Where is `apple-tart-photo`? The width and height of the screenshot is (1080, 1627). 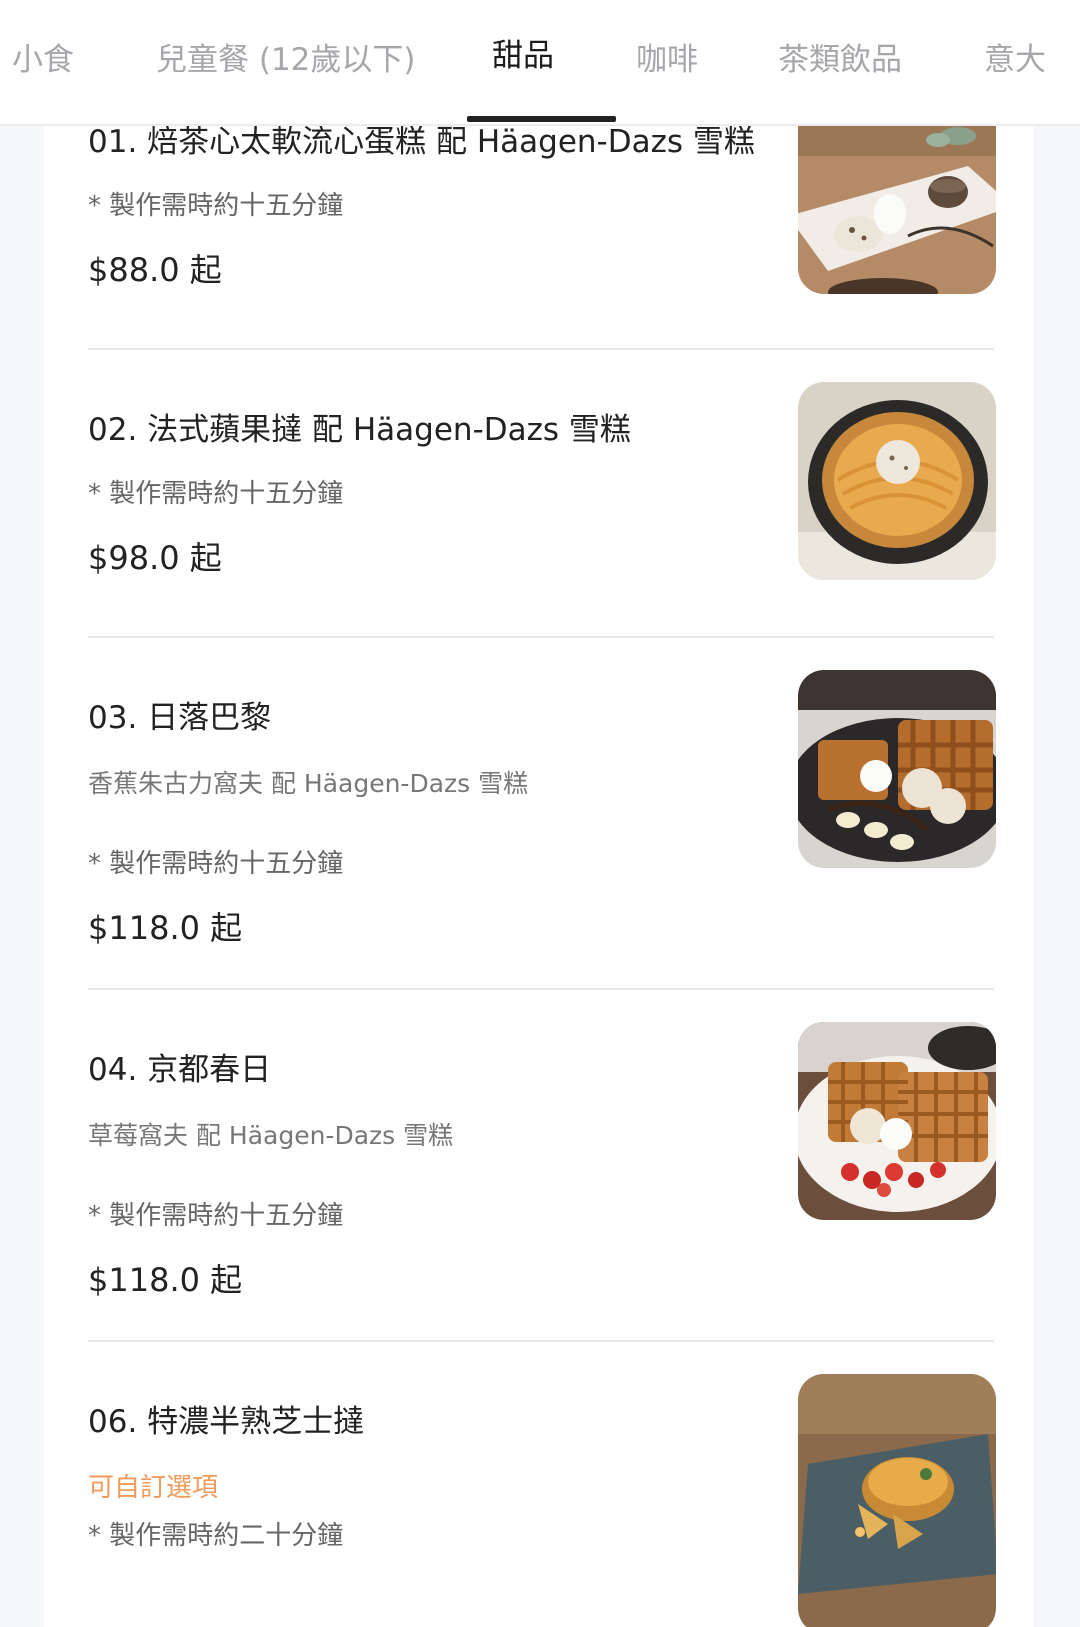 apple-tart-photo is located at coordinates (897, 481).